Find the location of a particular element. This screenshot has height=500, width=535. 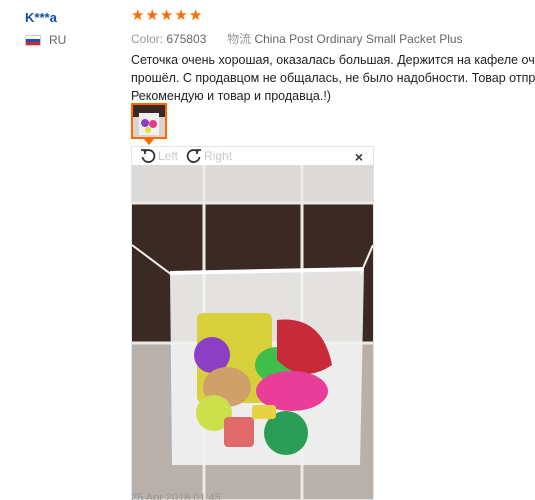

rotate-left-button: Left is located at coordinates (159, 156).